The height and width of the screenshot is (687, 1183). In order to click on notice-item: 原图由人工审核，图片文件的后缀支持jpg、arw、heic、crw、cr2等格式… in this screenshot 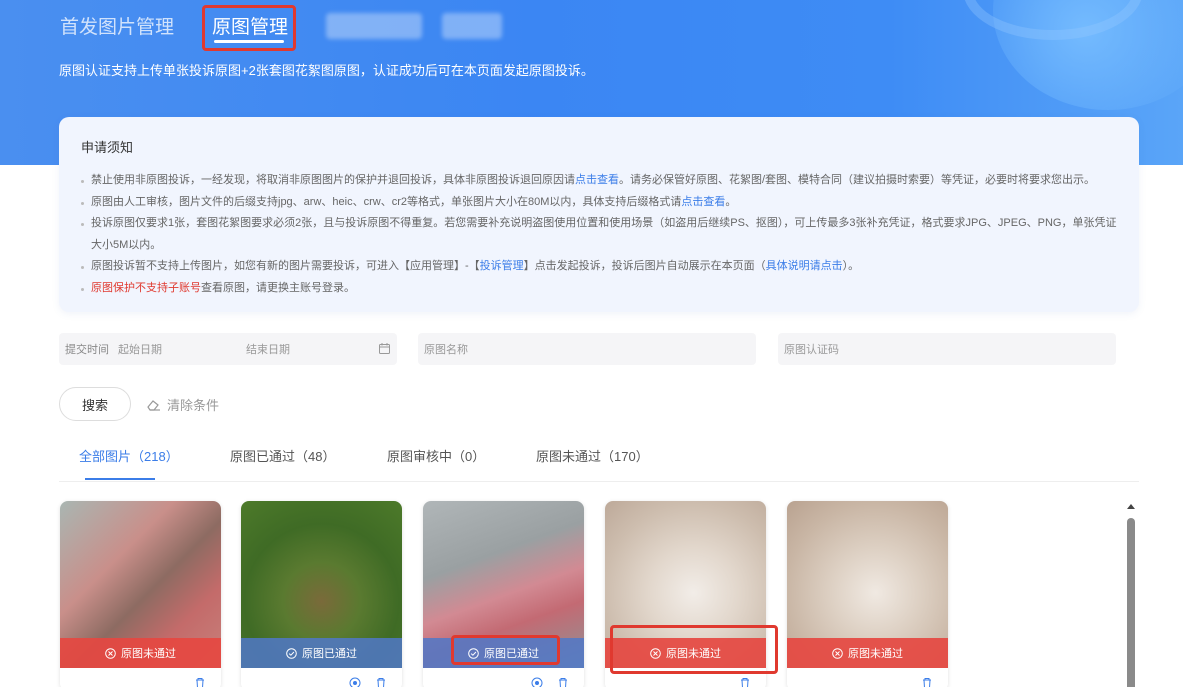, I will do `click(599, 203)`.